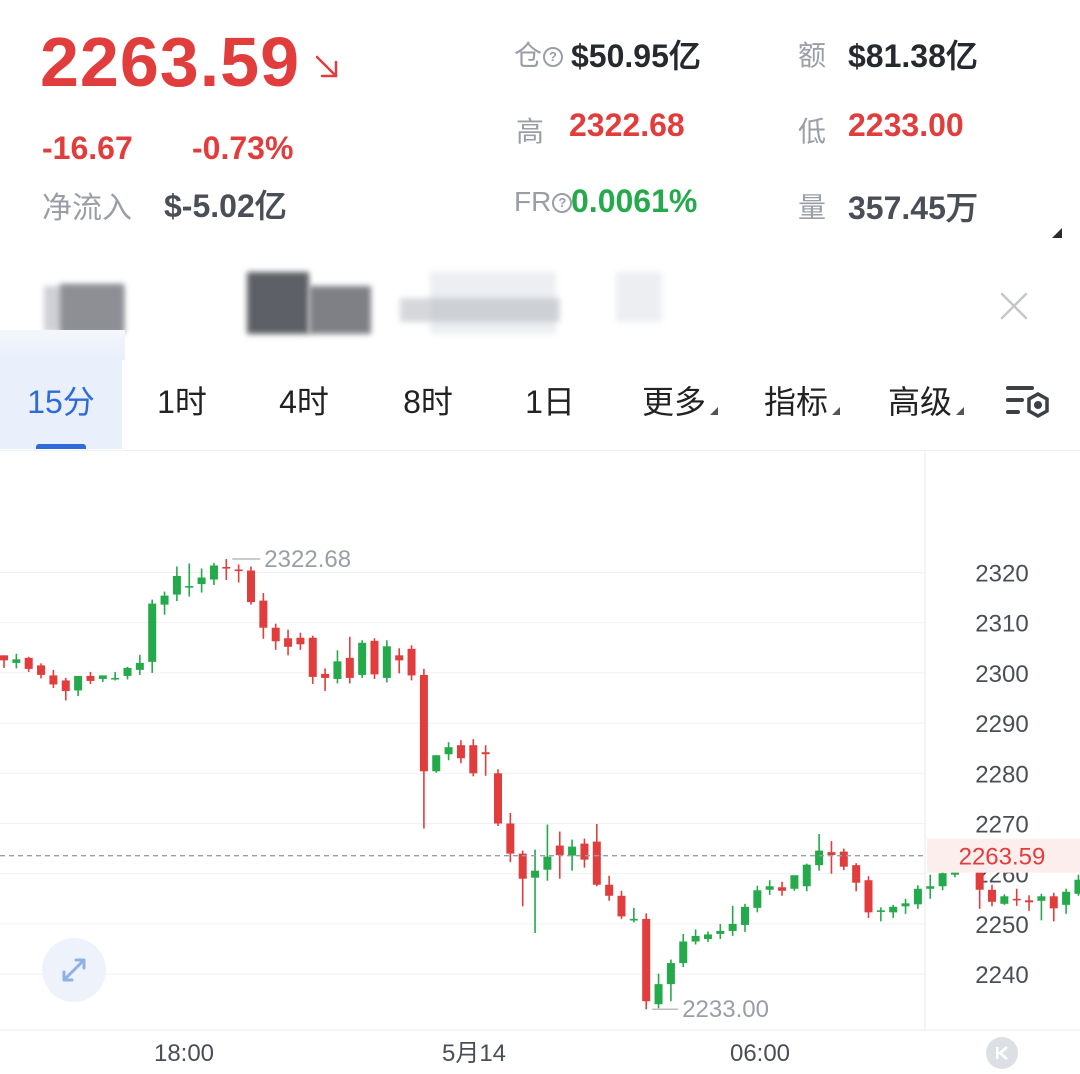  Describe the element at coordinates (1028, 402) in the screenshot. I see `chart-settings-icon` at that location.